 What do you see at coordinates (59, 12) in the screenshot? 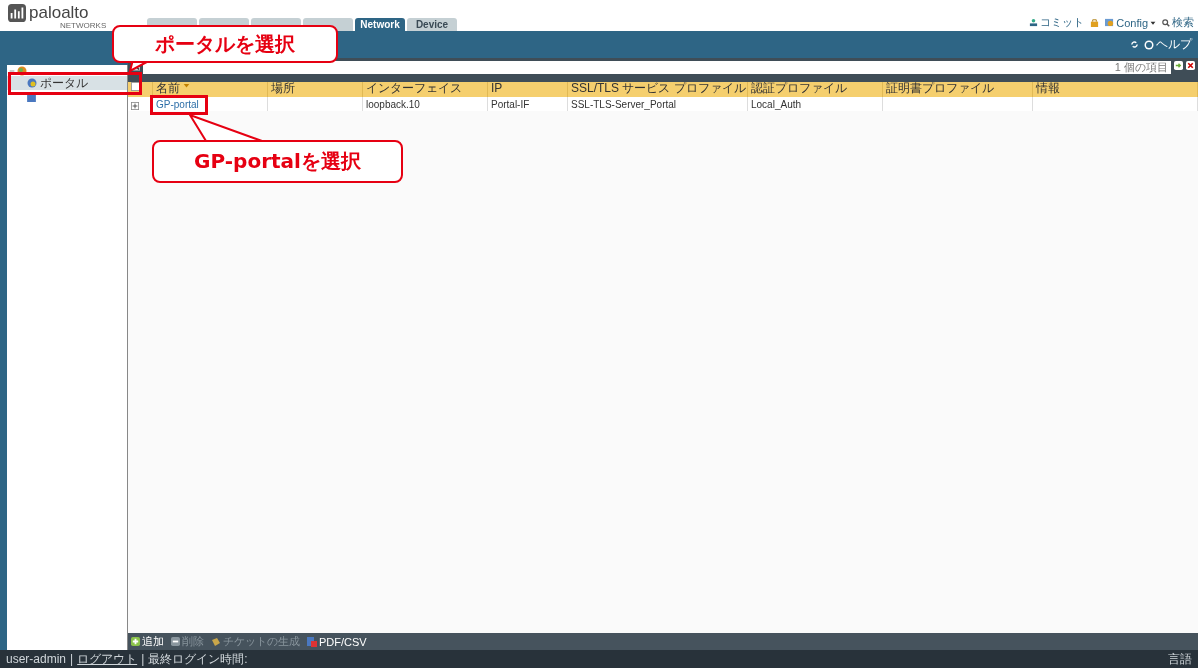
I see `logo-text: paloalto` at bounding box center [59, 12].